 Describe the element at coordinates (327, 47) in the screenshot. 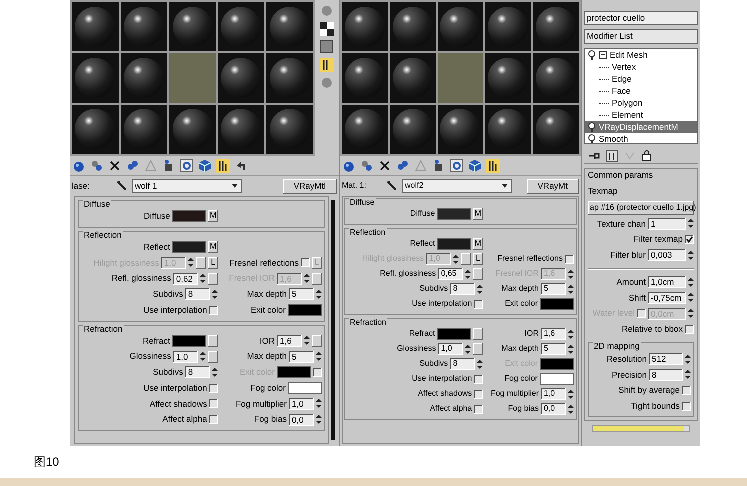

I see `square-icon` at that location.